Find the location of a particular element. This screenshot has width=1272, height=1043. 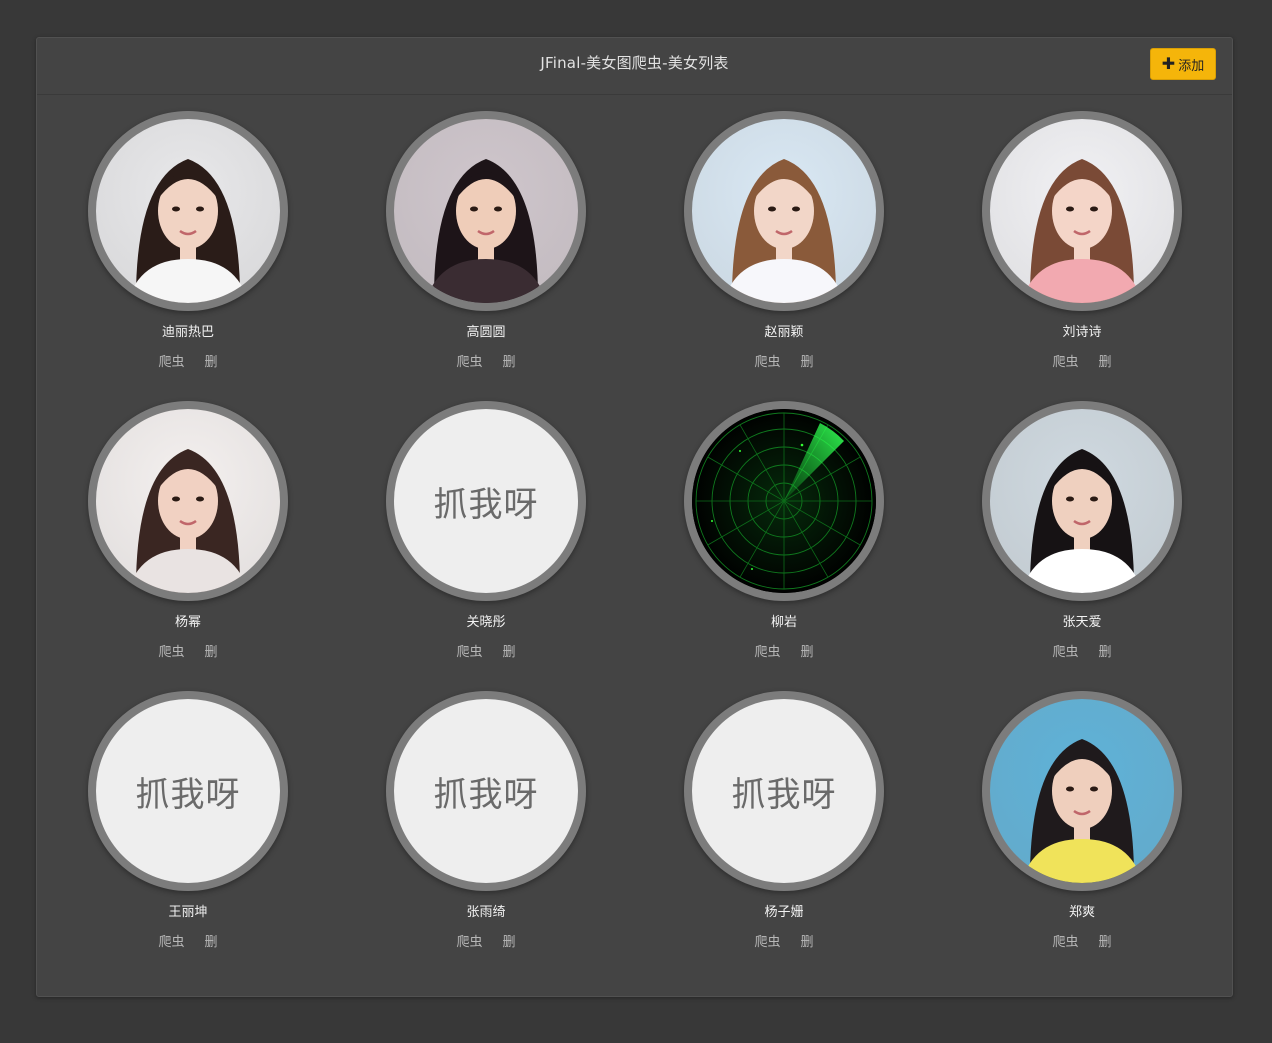

person-card: 柳岩爬虫 删 is located at coordinates (784, 530).